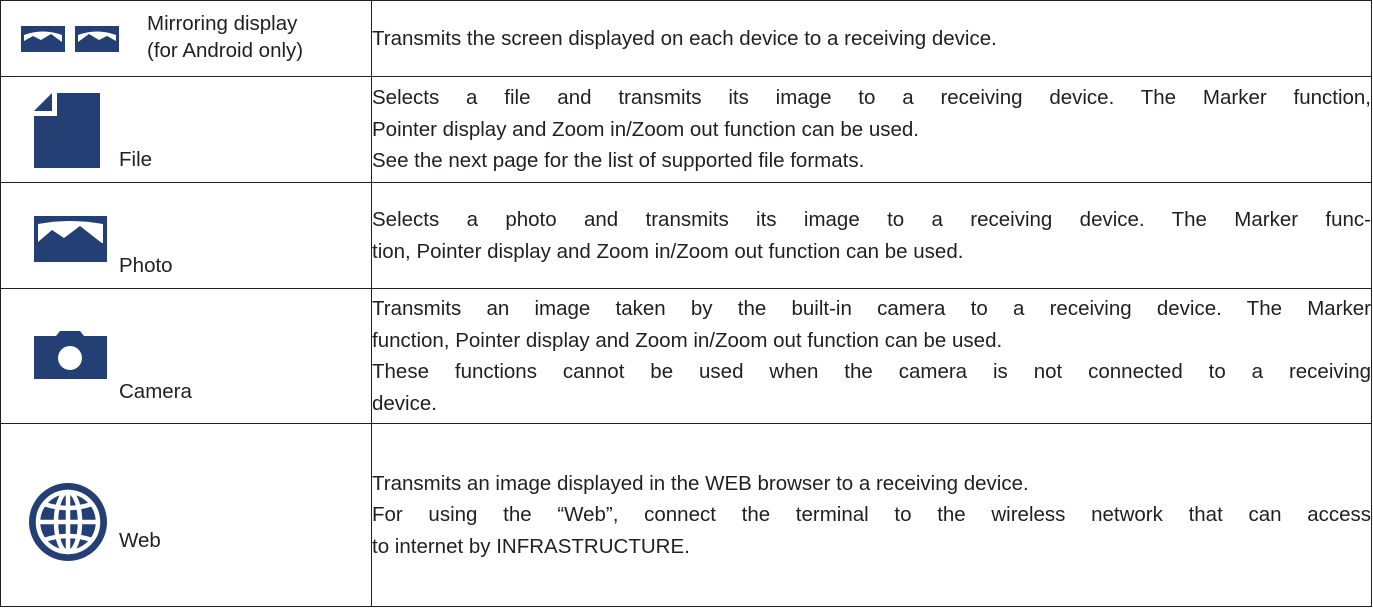 This screenshot has width=1373, height=609. Describe the element at coordinates (186, 129) in the screenshot. I see `icon-cell-file: File` at that location.